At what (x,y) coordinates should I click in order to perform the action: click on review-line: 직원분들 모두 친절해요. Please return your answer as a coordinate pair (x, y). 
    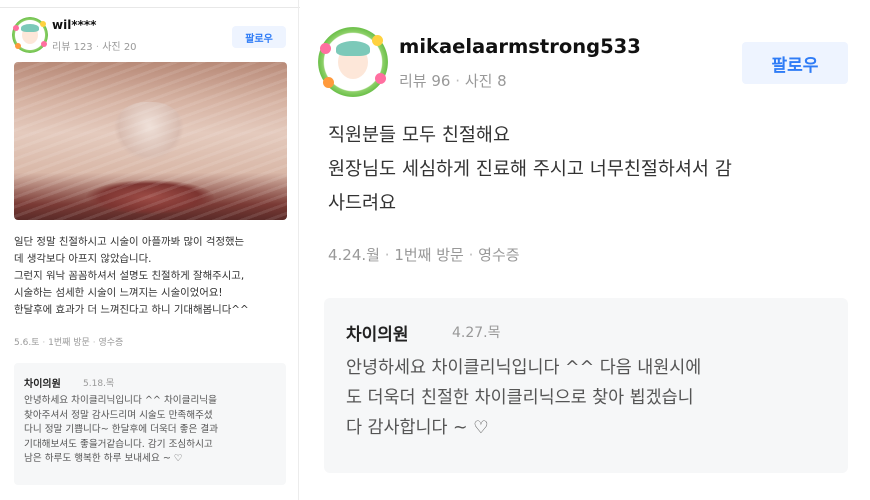
    Looking at the image, I should click on (419, 135).